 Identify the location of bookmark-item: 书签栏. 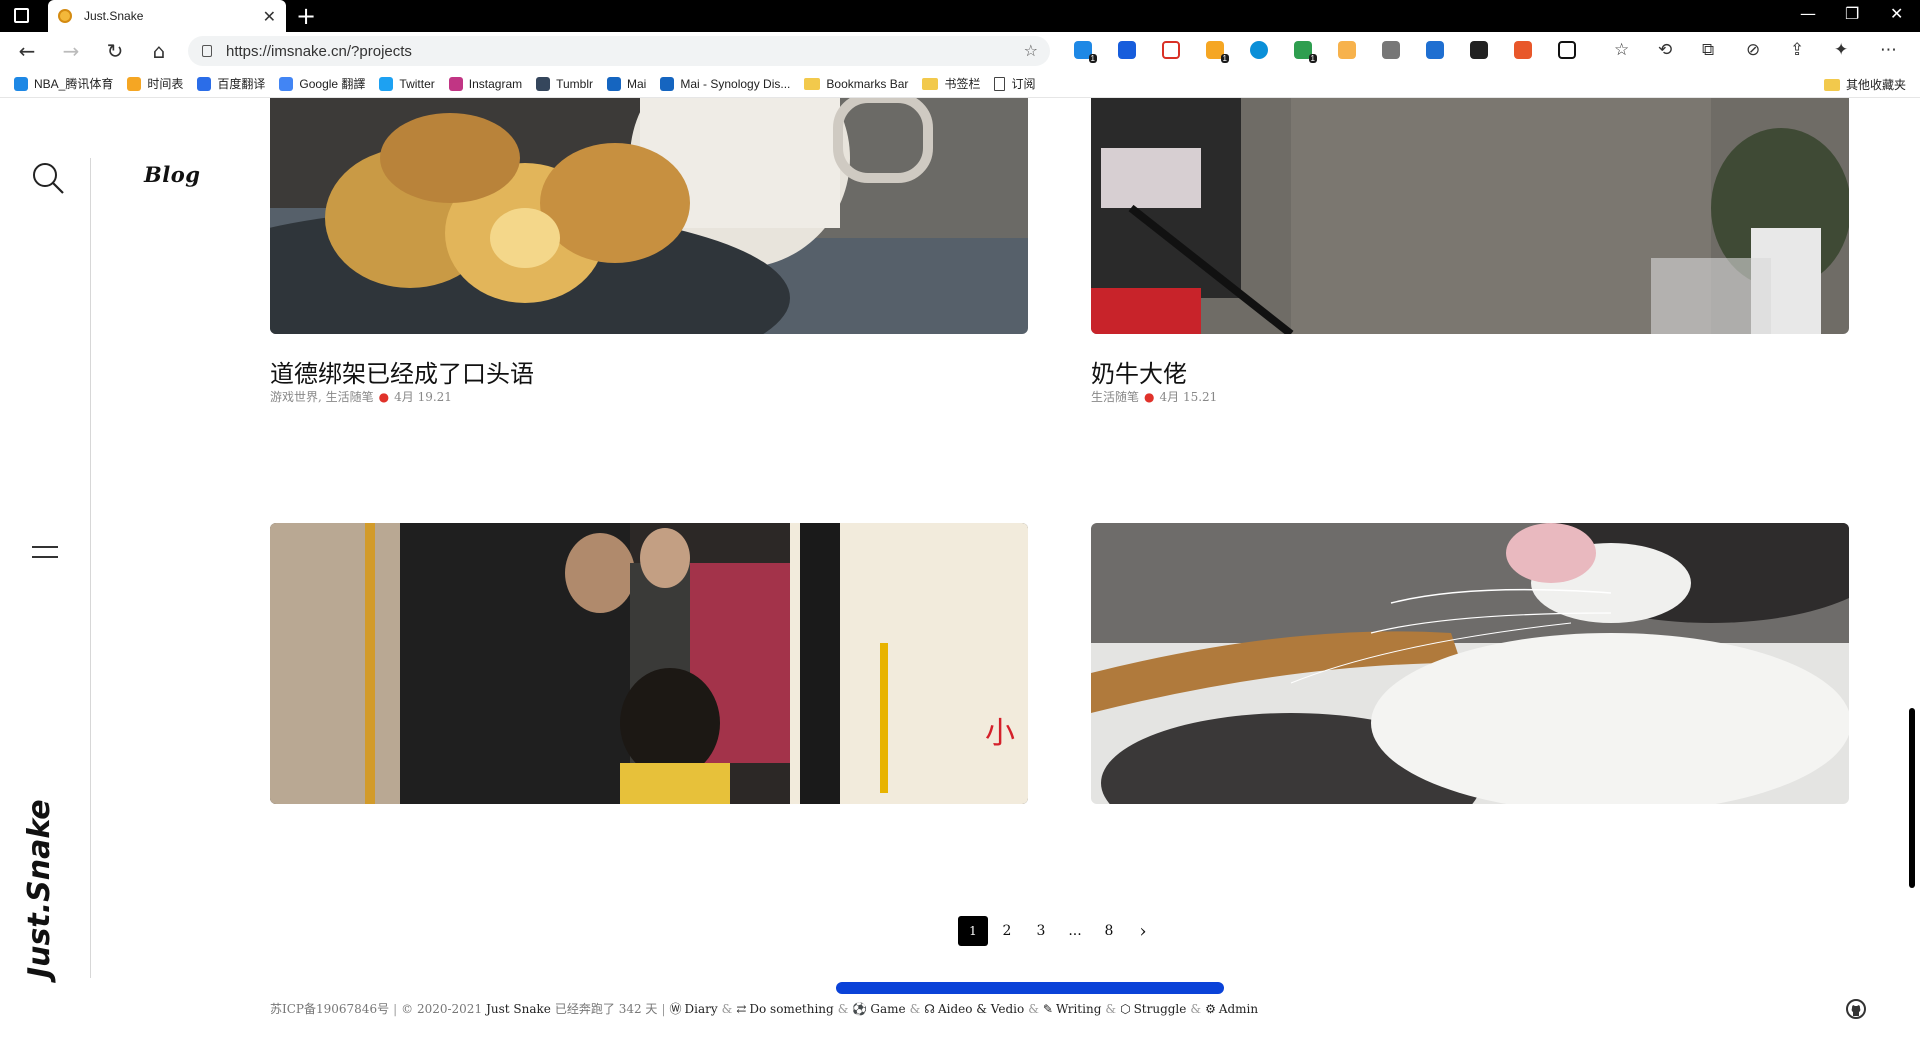
(951, 83).